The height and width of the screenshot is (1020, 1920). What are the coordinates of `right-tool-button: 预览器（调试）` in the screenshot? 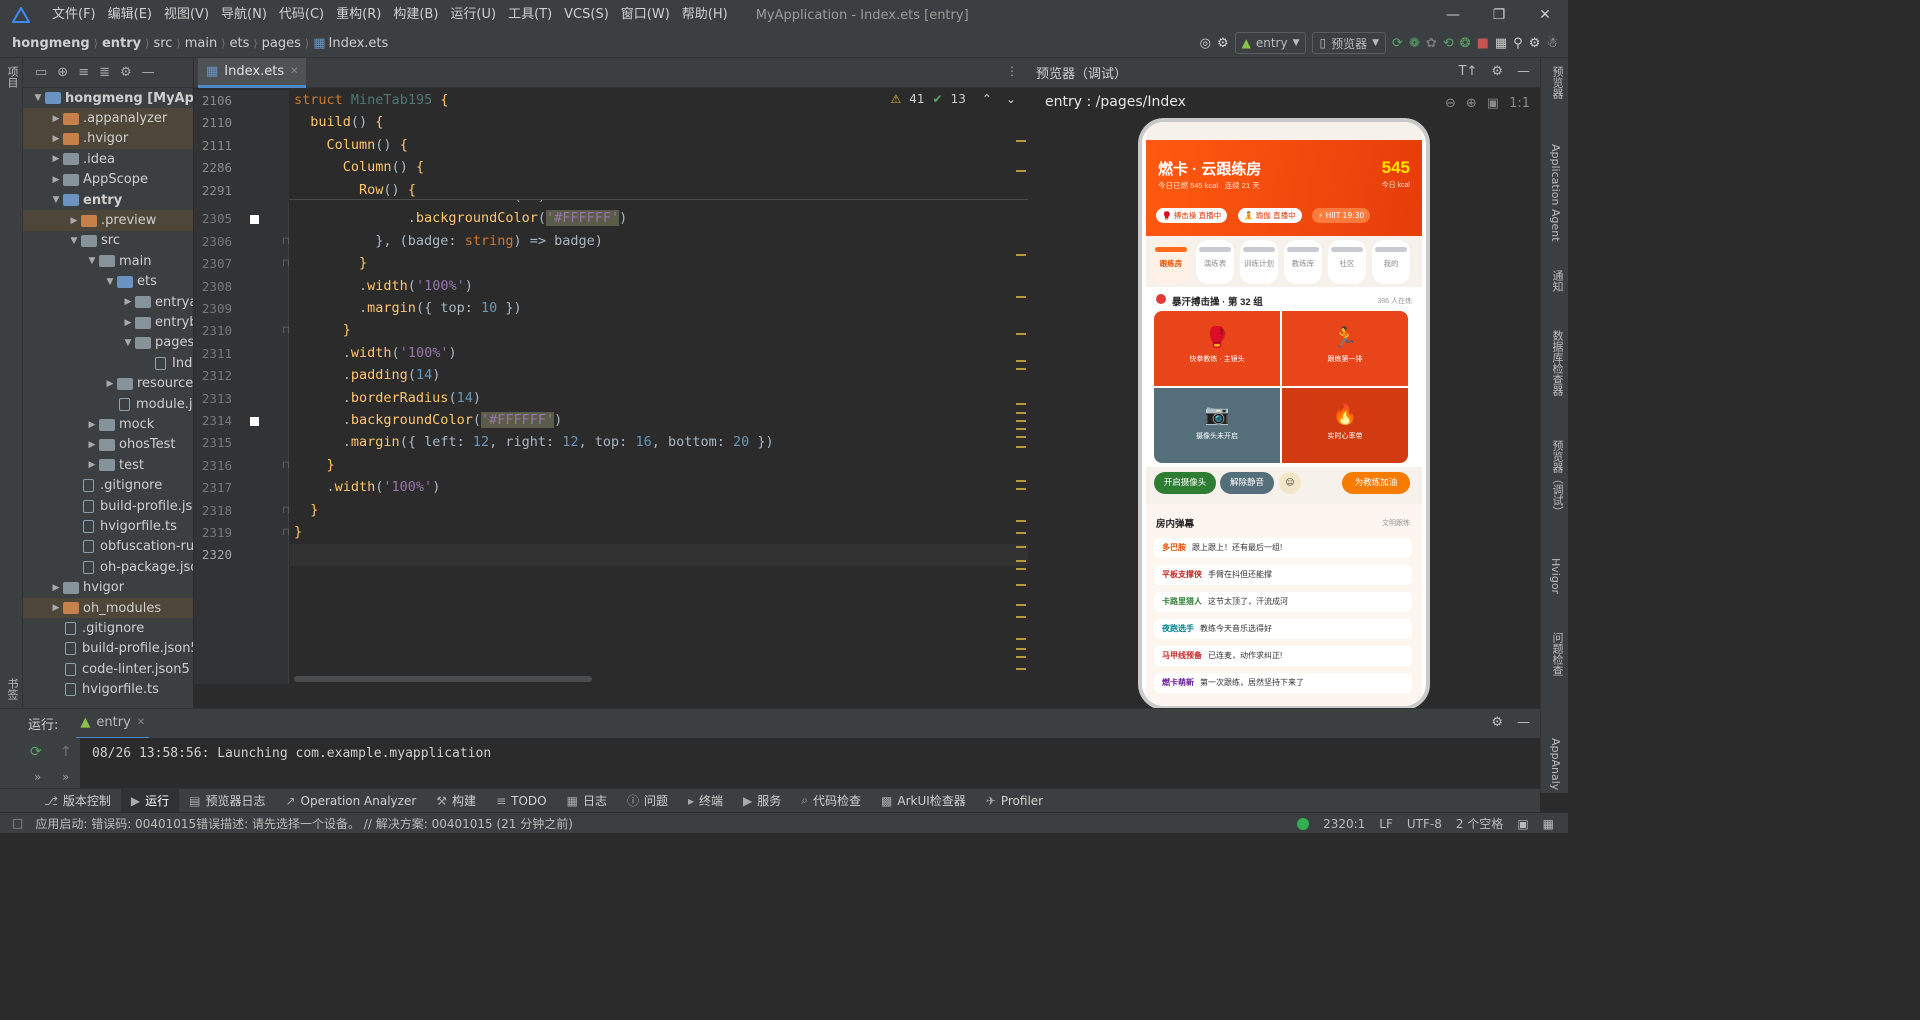 It's located at (1557, 478).